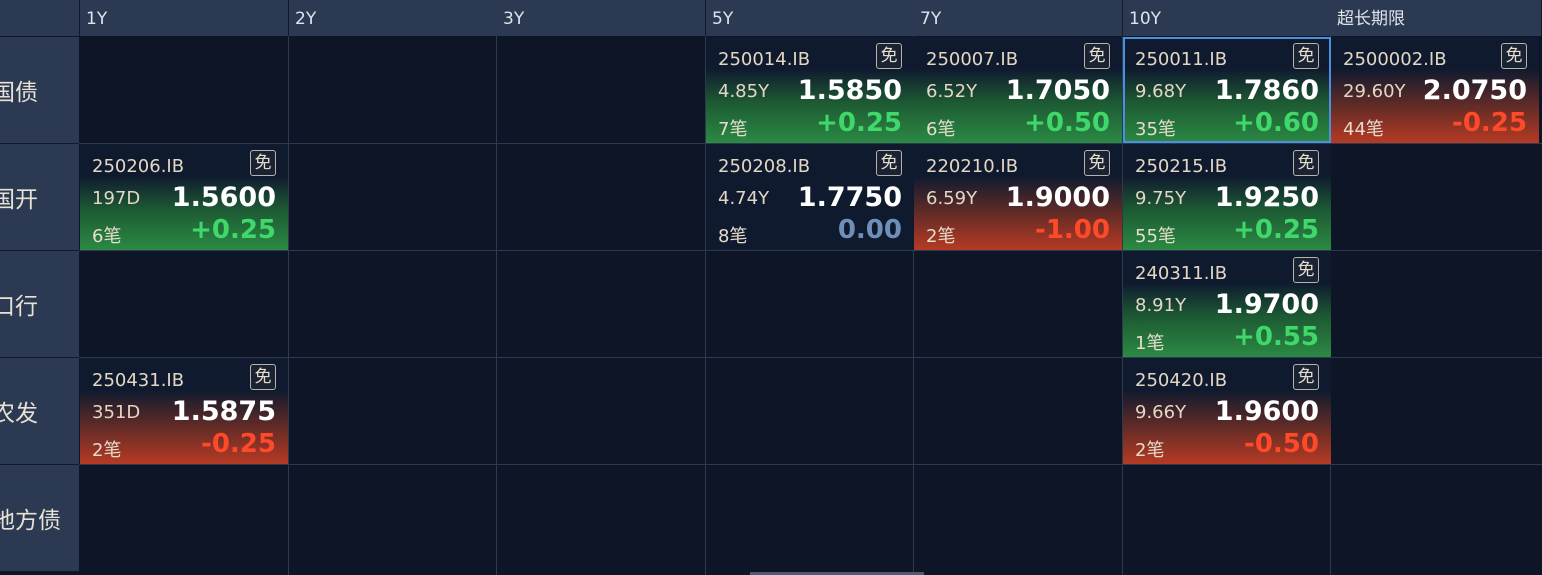  Describe the element at coordinates (1474, 90) in the screenshot. I see `yield-value: 2.0750` at that location.